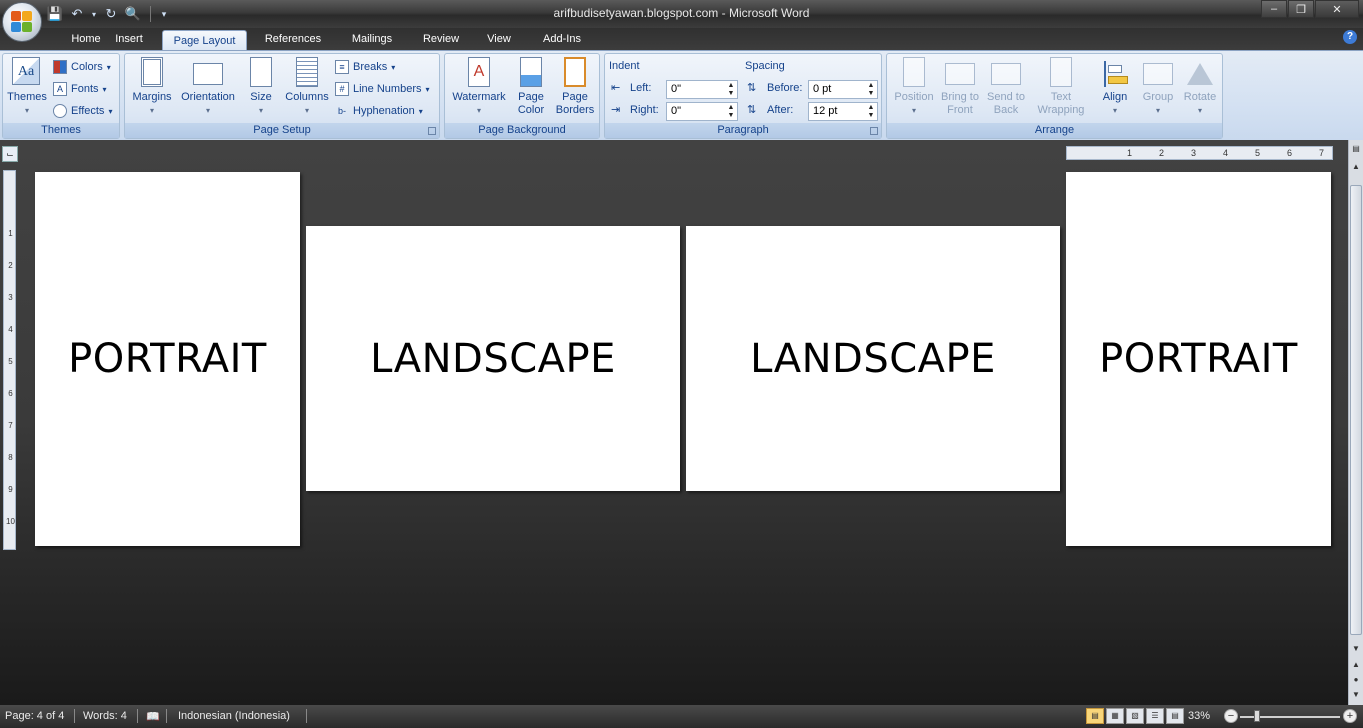 The height and width of the screenshot is (728, 1363). What do you see at coordinates (152, 87) in the screenshot?
I see `margins-button: Margins ▾` at bounding box center [152, 87].